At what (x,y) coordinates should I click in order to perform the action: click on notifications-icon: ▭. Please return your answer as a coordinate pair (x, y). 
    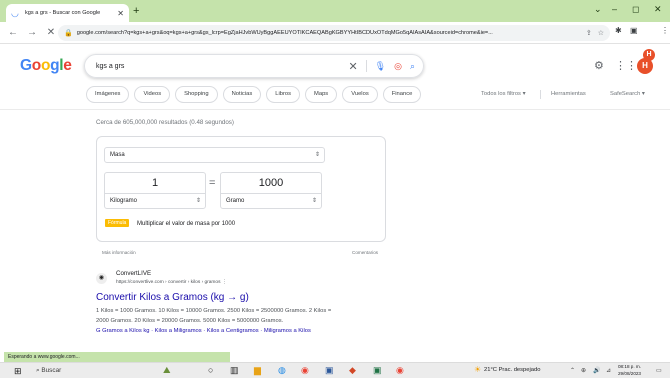
    Looking at the image, I should click on (659, 370).